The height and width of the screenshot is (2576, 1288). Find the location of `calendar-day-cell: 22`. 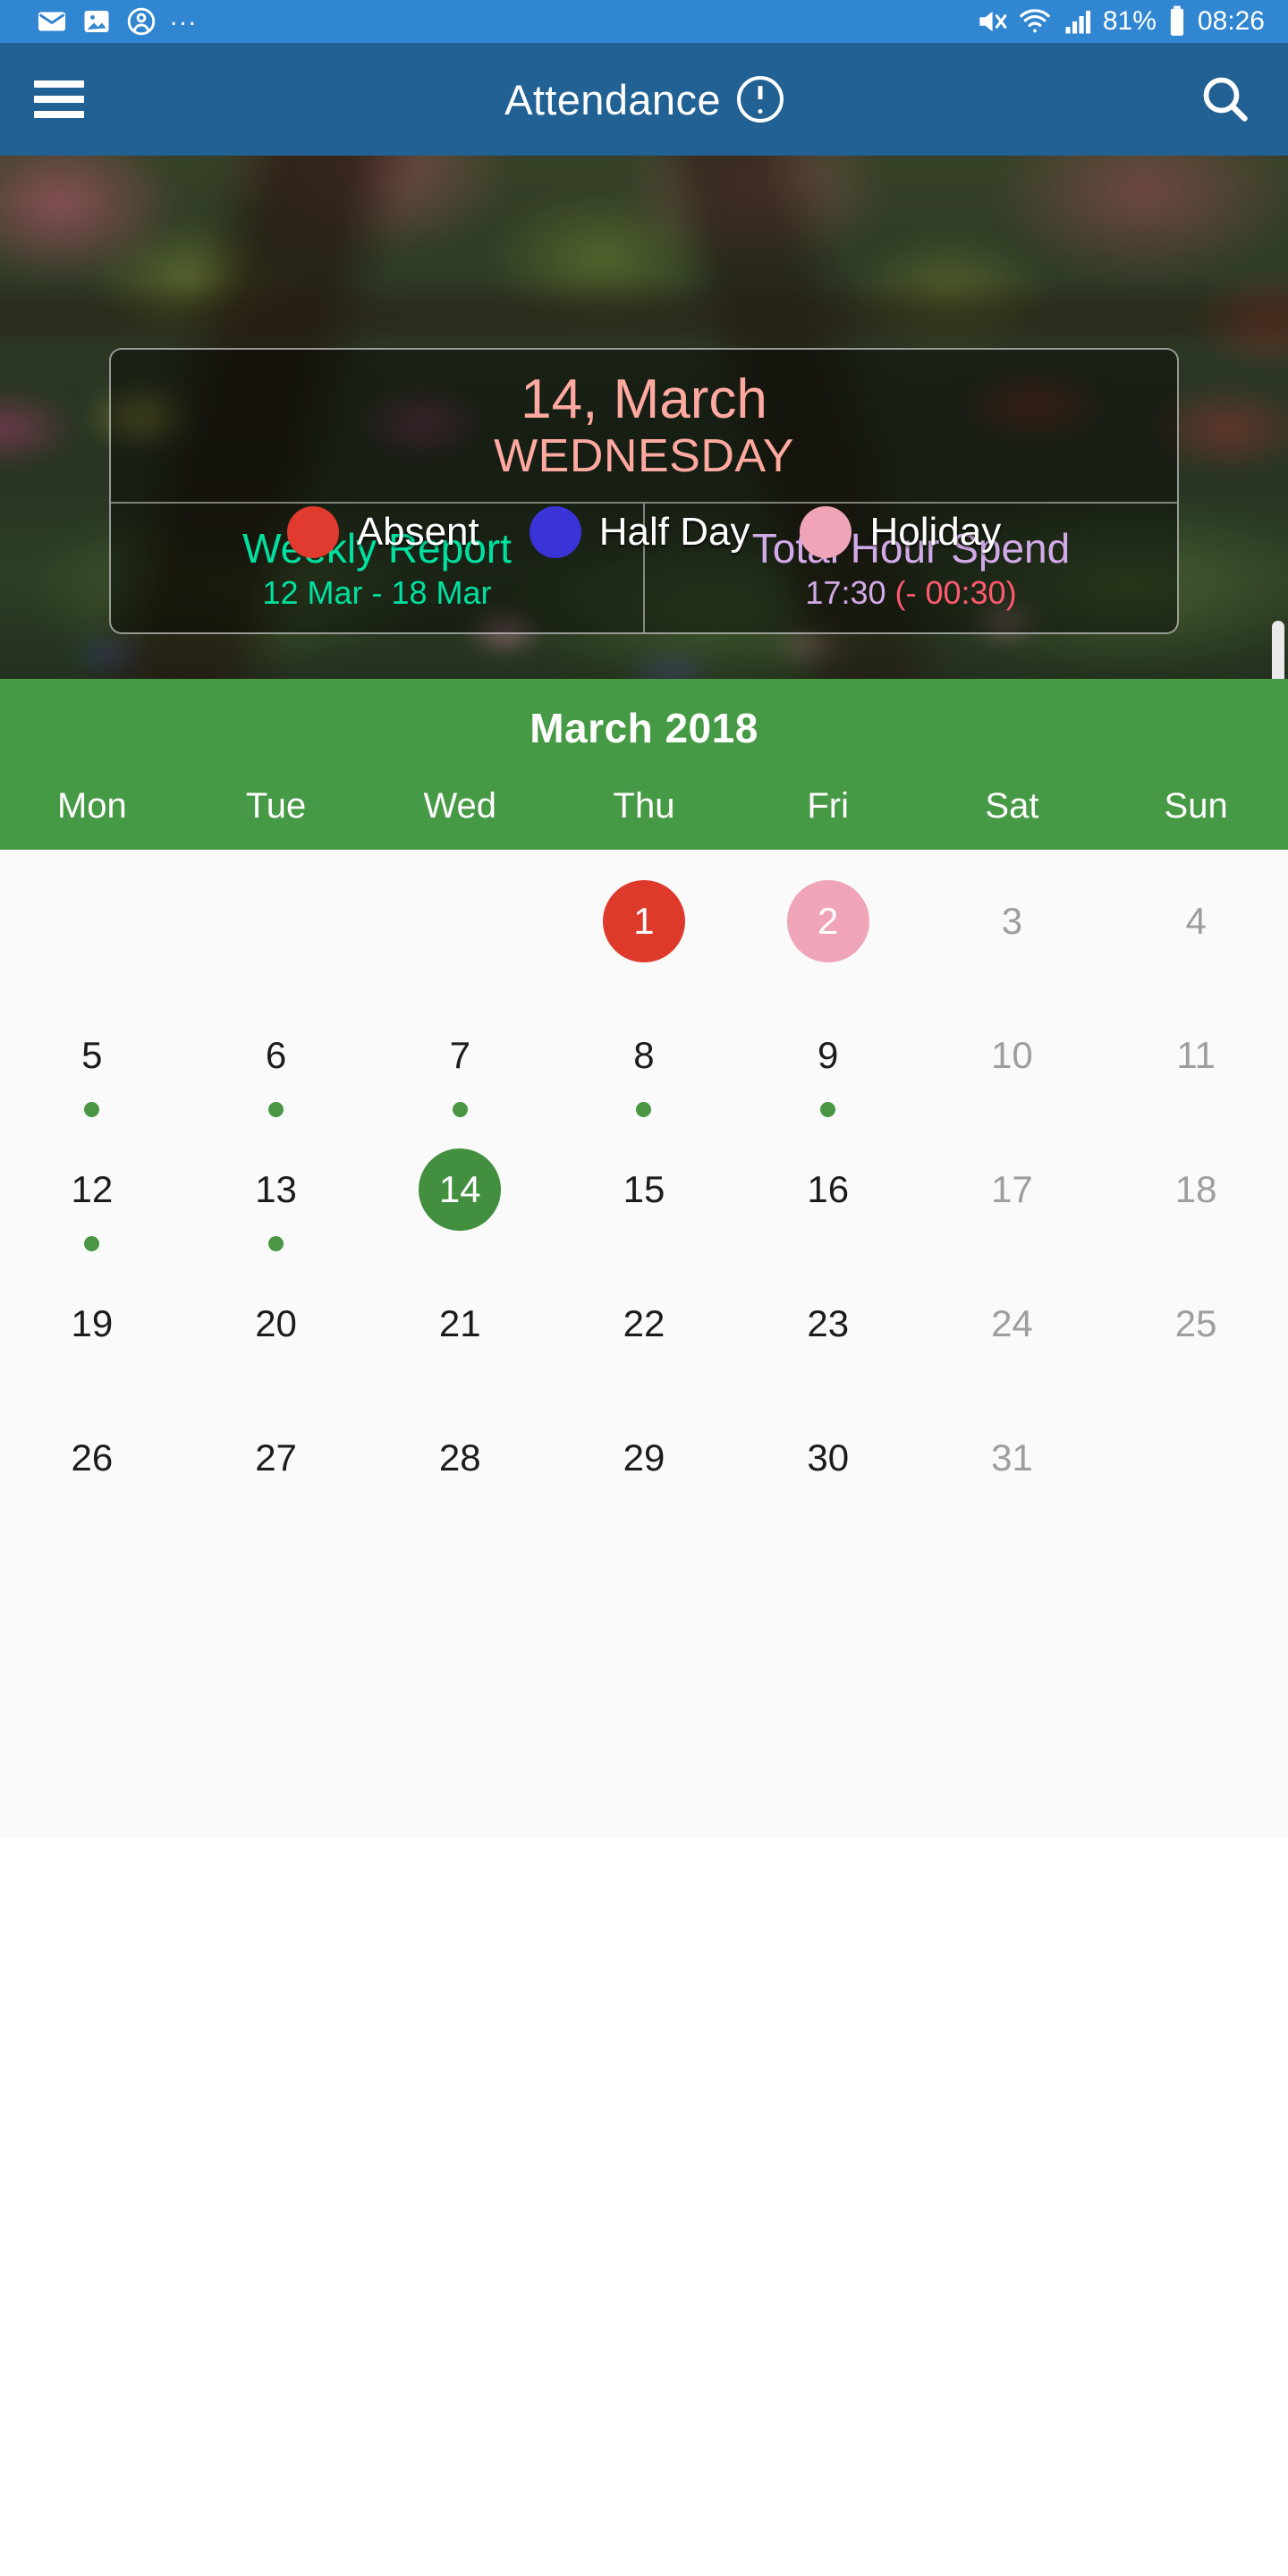

calendar-day-cell: 22 is located at coordinates (644, 1332).